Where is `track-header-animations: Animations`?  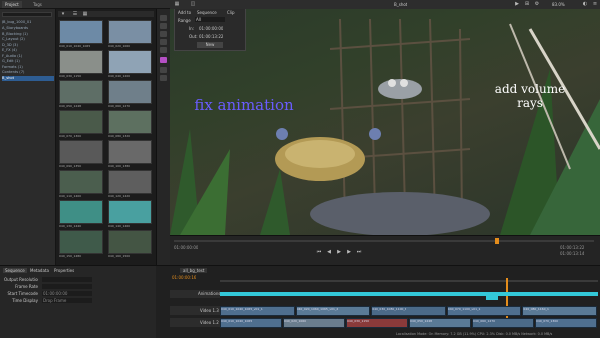 track-header-animations: Animations is located at coordinates (195, 294).